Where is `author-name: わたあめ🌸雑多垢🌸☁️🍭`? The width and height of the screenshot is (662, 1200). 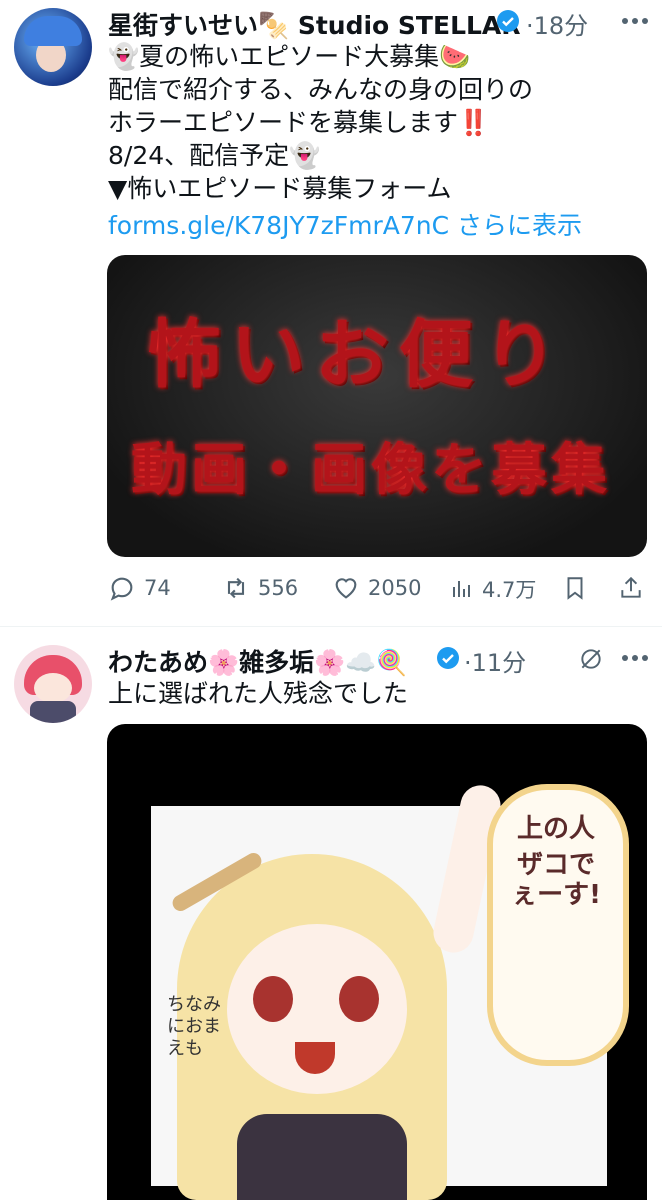 author-name: わたあめ🌸雑多垢🌸☁️🍭 is located at coordinates (258, 661).